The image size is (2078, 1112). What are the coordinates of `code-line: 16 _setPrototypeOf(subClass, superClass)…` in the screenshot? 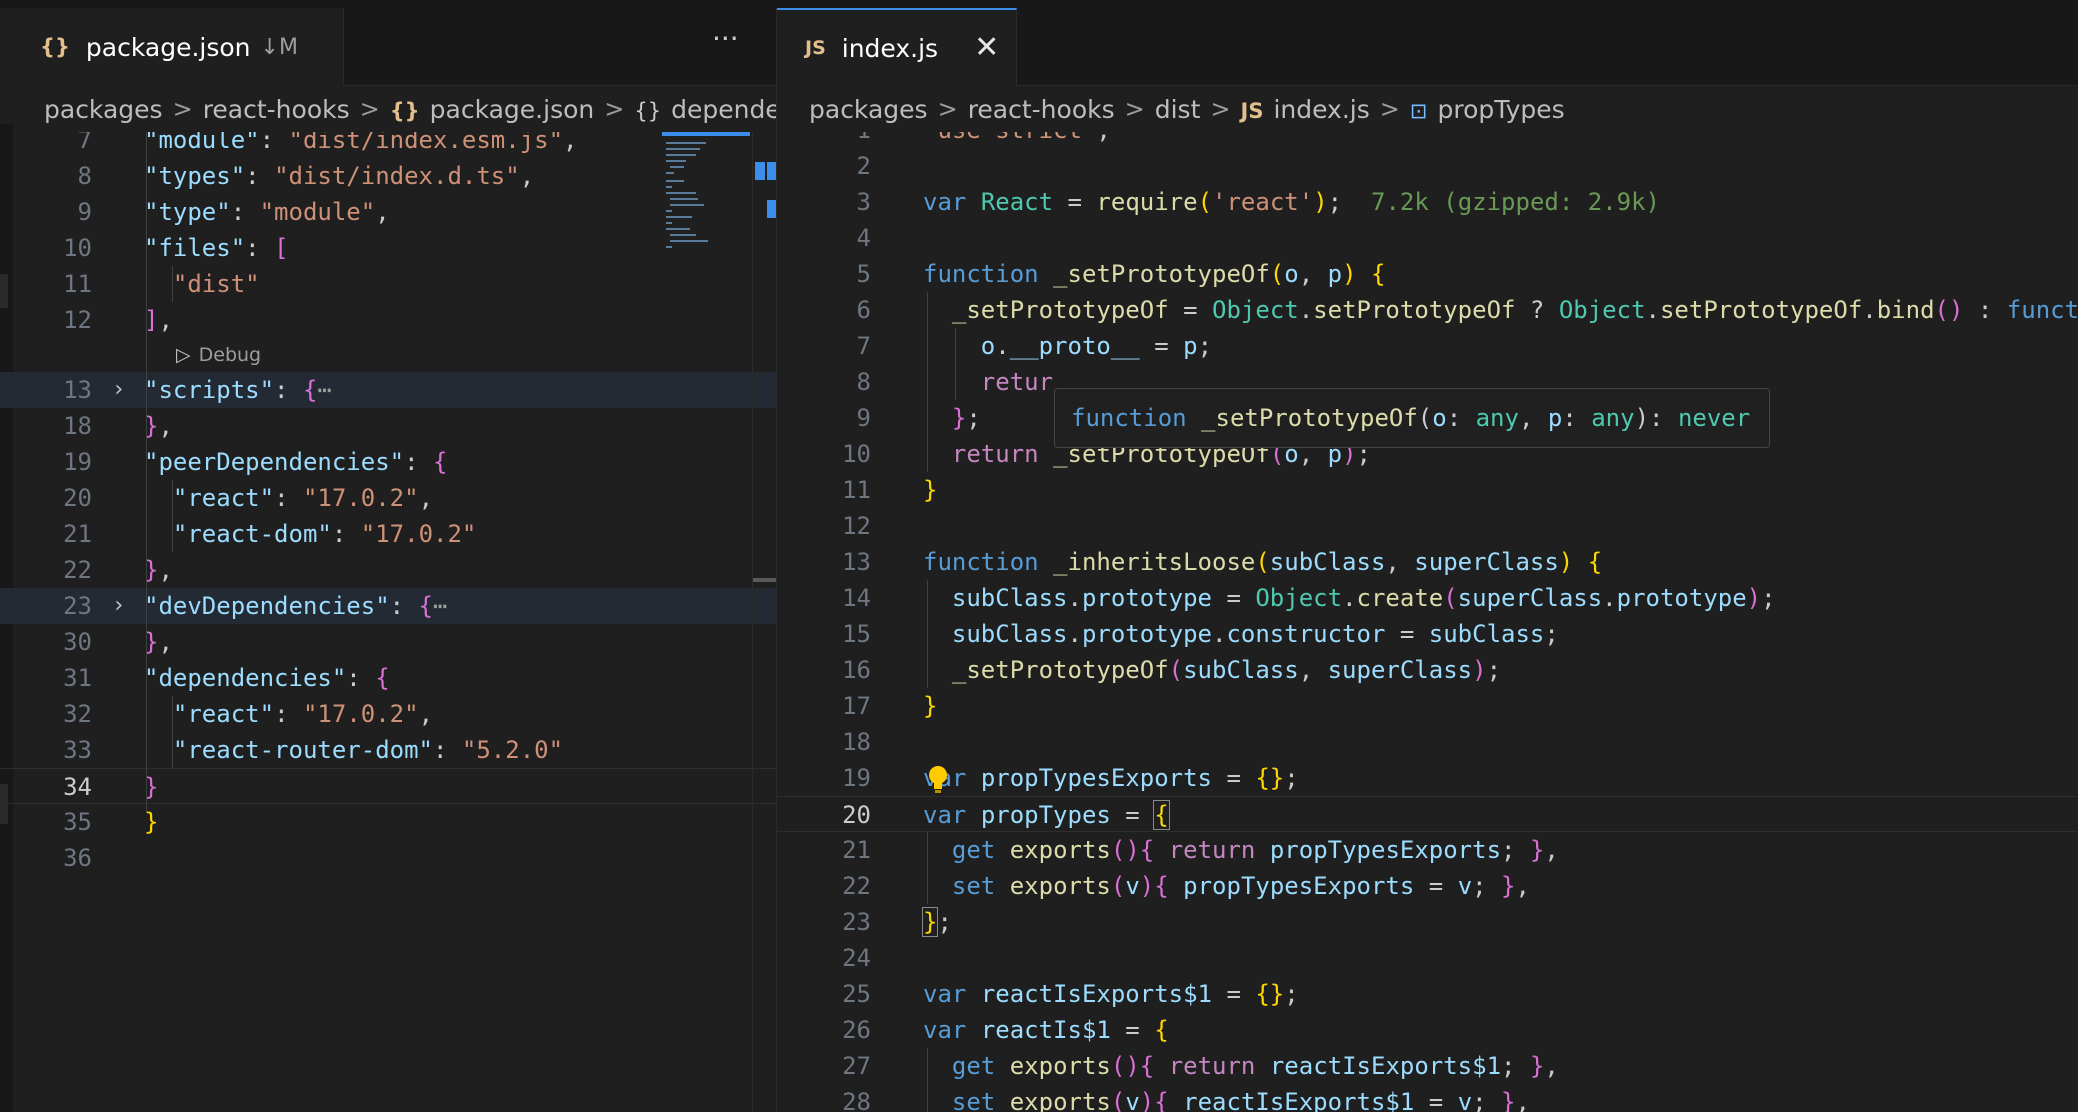 It's located at (1427, 670).